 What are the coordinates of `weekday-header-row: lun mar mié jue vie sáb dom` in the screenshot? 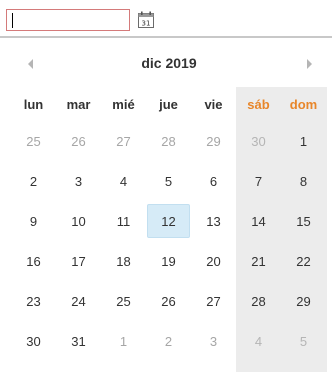 It's located at (169, 104).